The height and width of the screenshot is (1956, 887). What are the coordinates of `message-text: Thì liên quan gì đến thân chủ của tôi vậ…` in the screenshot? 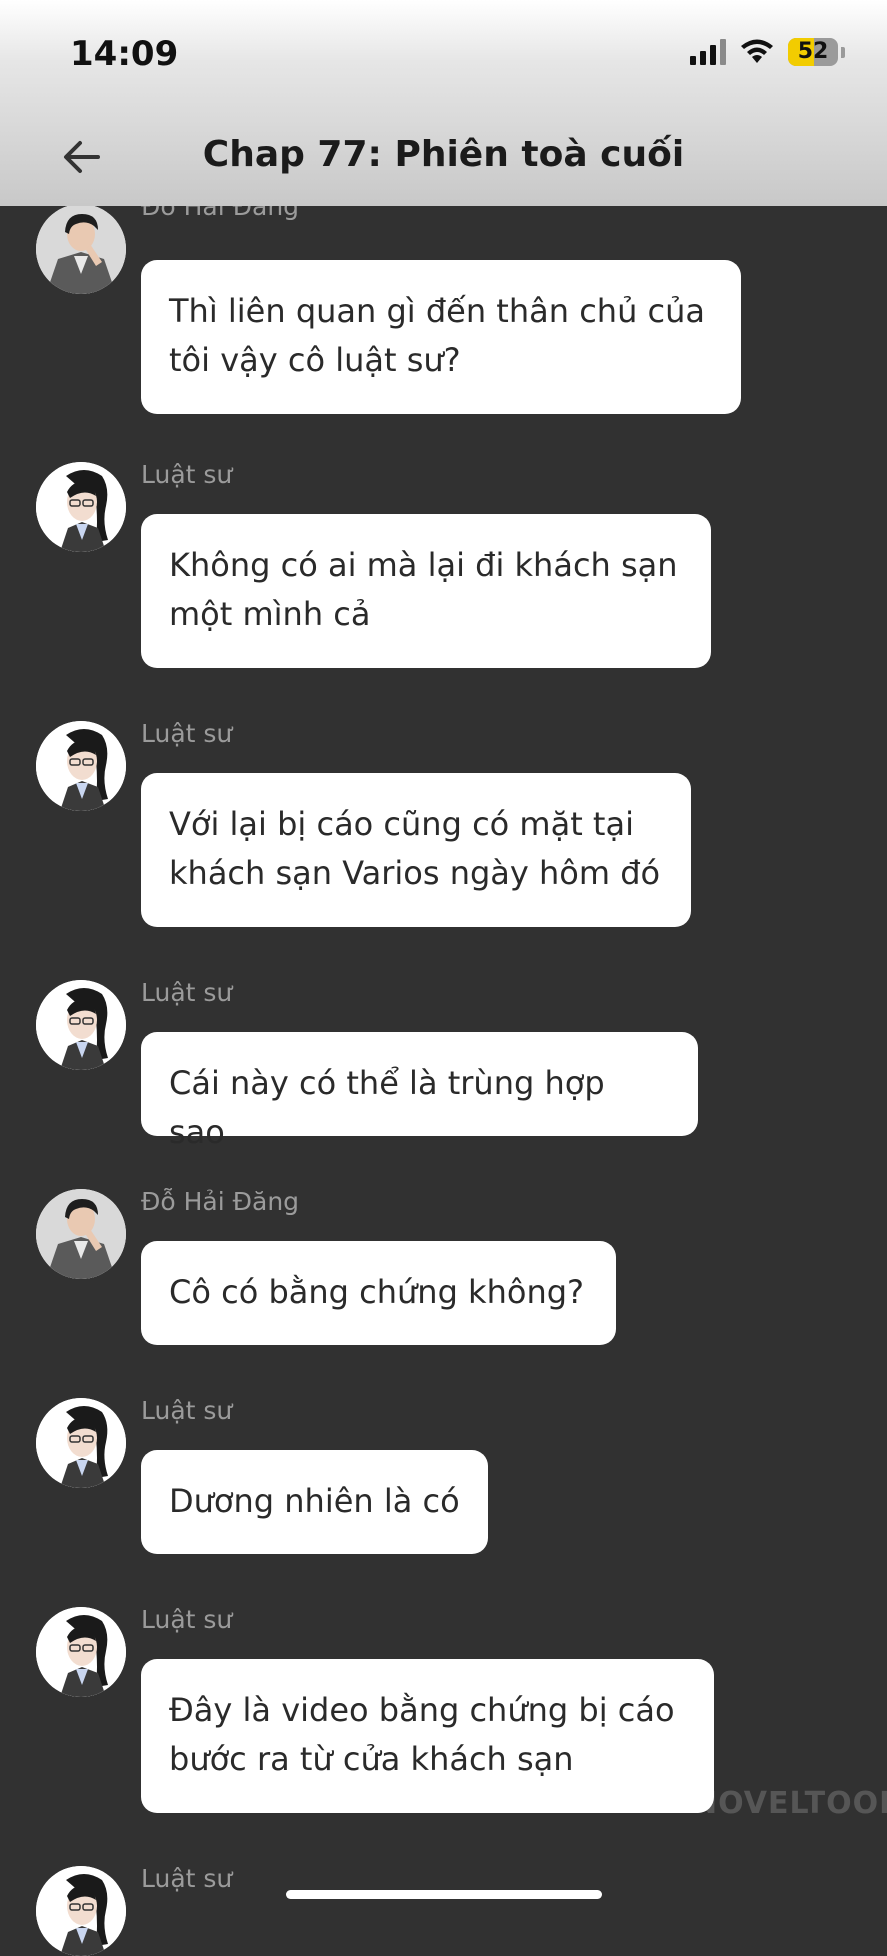 It's located at (437, 335).